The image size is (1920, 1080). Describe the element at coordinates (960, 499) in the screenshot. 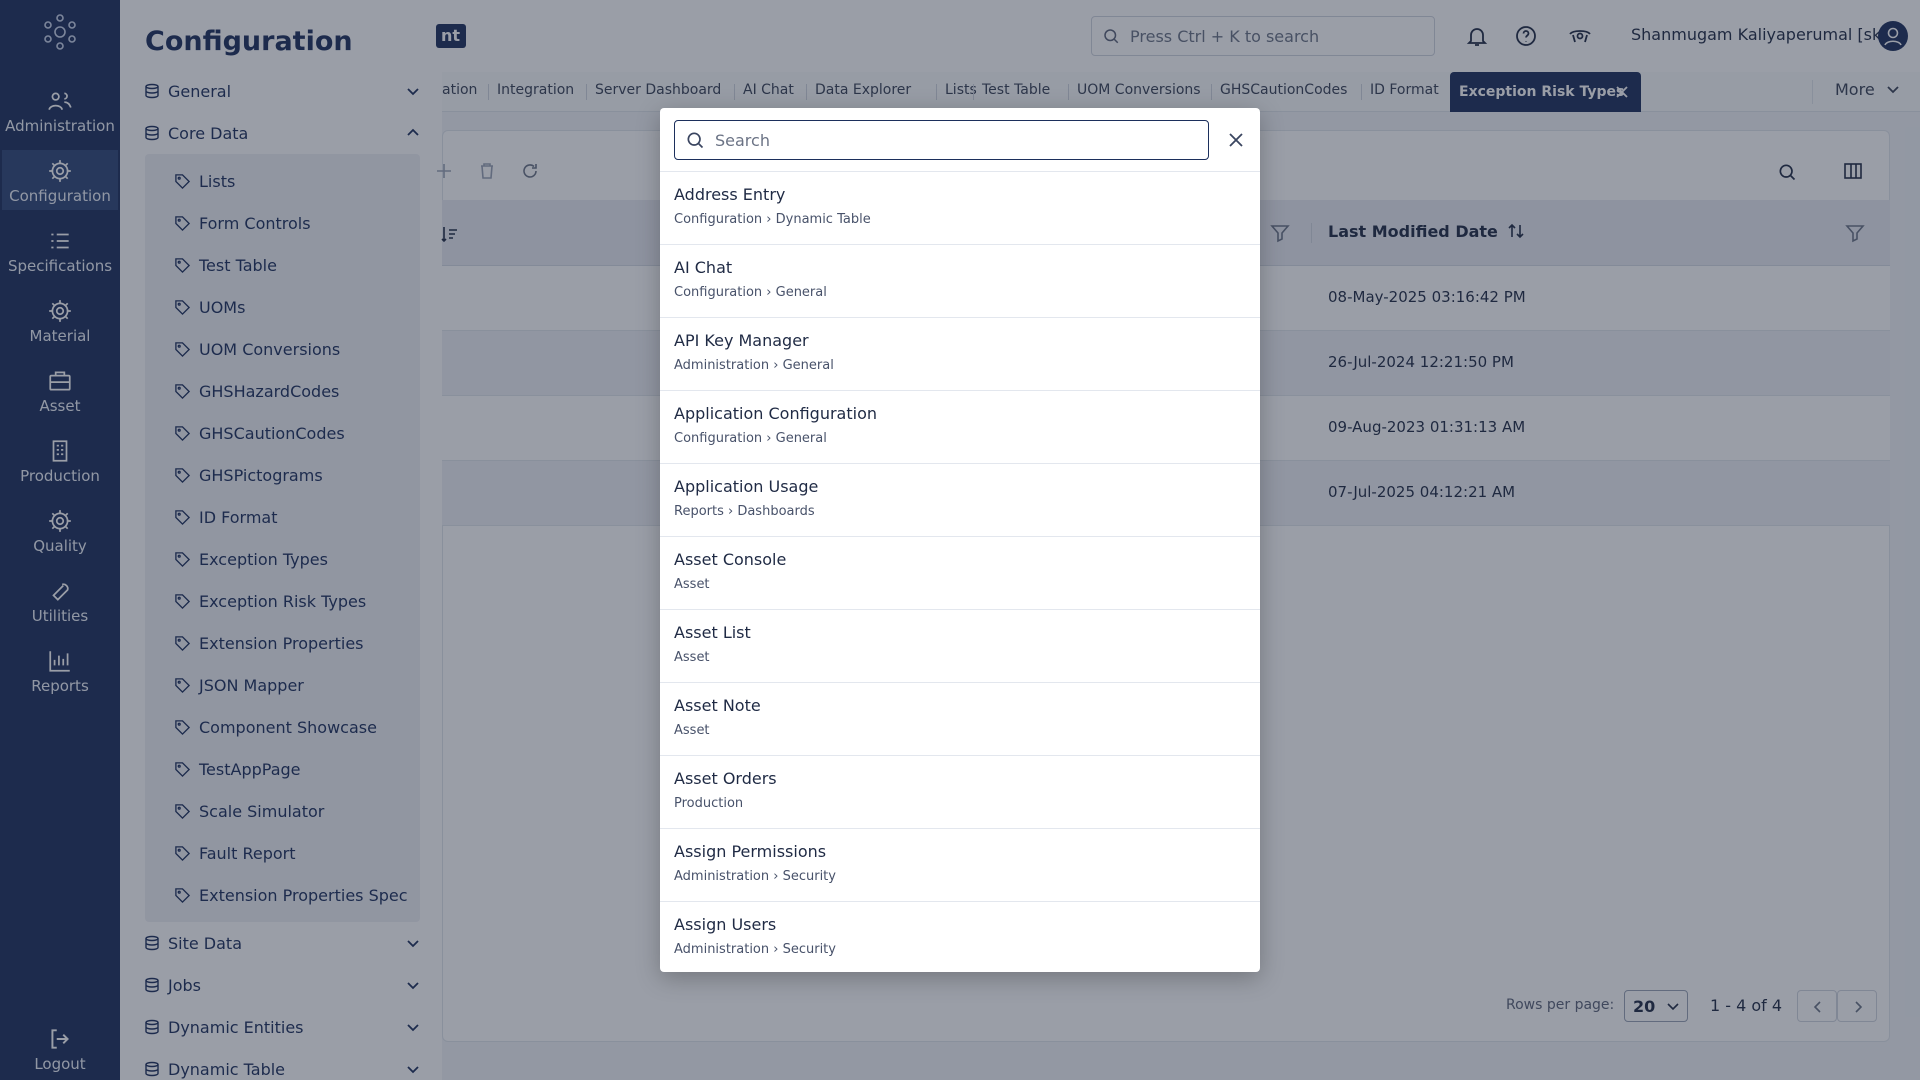

I see `search-result-item: Application Usage Reports › Dashboards` at that location.